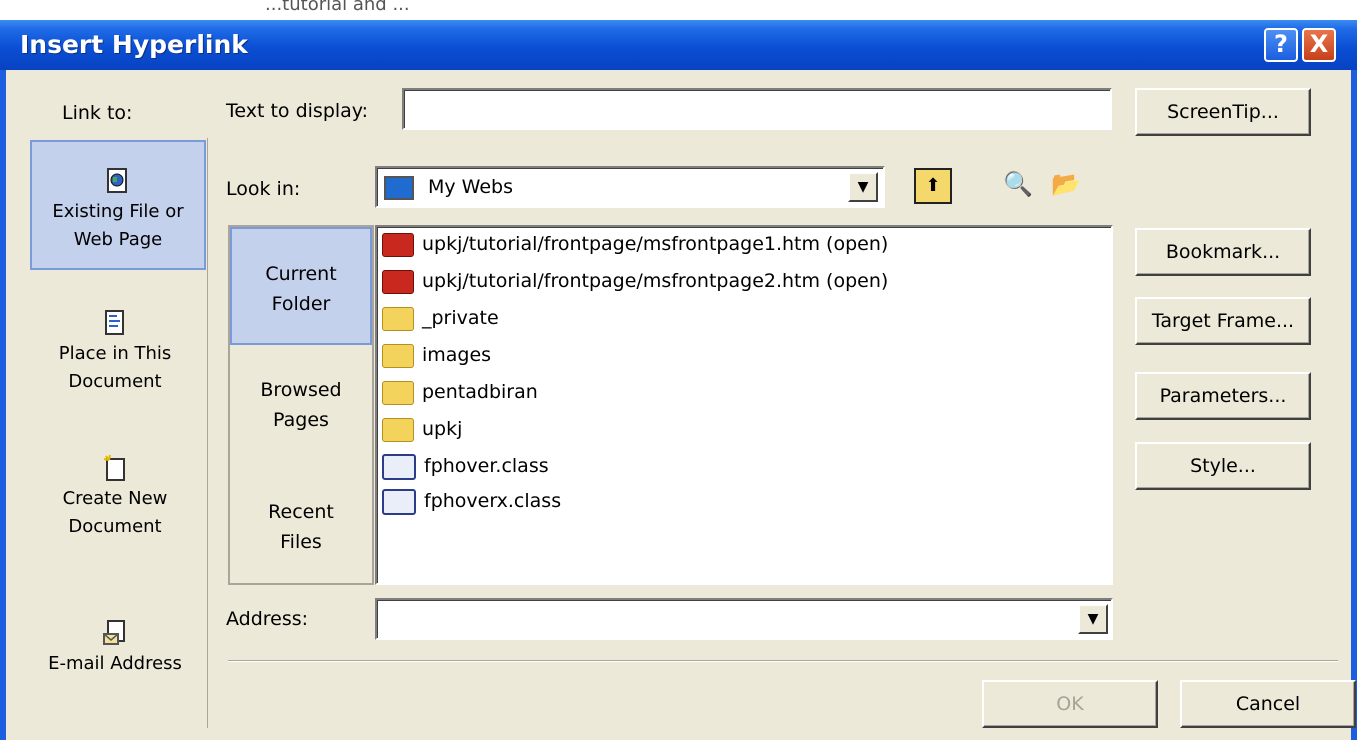  What do you see at coordinates (457, 355) in the screenshot?
I see `file-name: images` at bounding box center [457, 355].